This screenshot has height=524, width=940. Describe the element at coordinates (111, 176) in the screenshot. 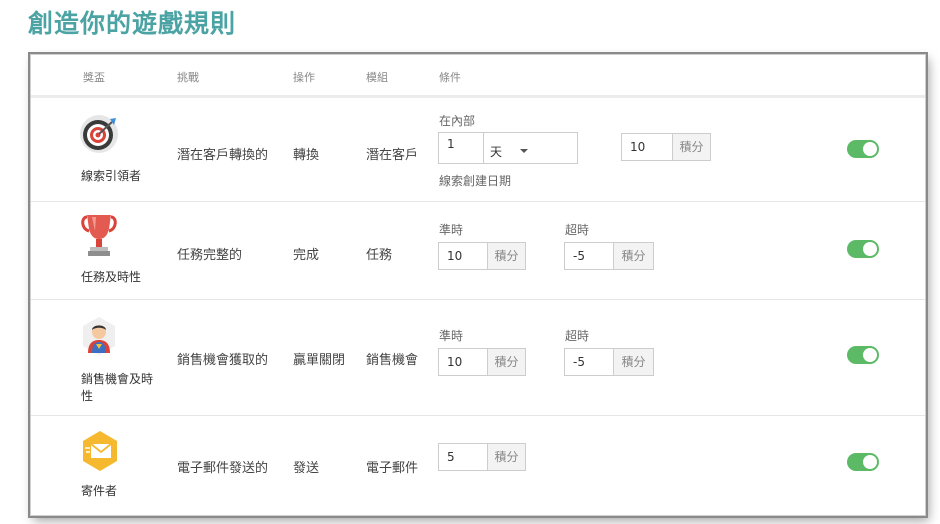

I see `reward-name: 線索引領者` at that location.